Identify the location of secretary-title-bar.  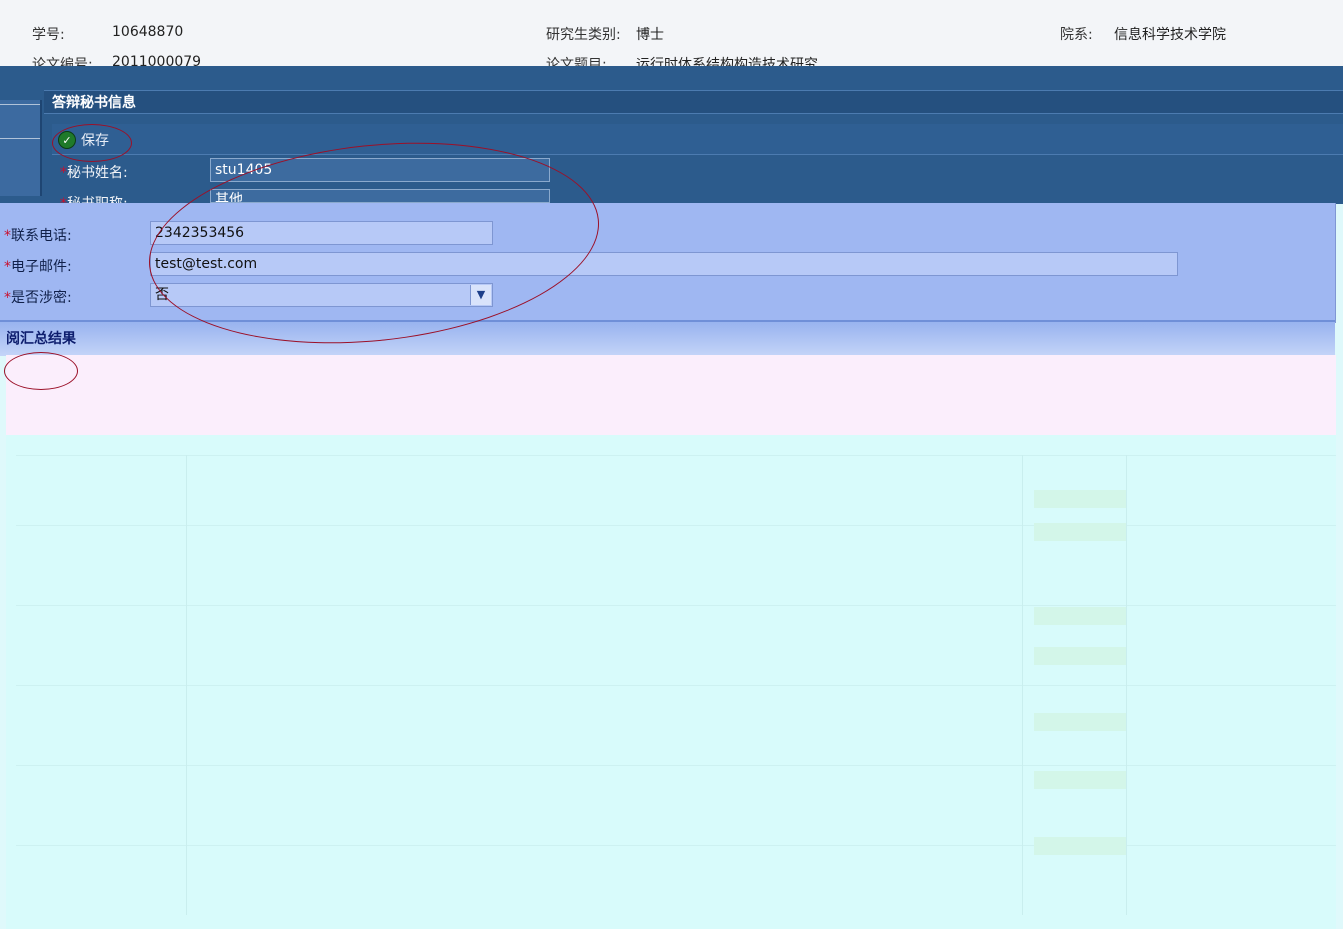
(693, 102).